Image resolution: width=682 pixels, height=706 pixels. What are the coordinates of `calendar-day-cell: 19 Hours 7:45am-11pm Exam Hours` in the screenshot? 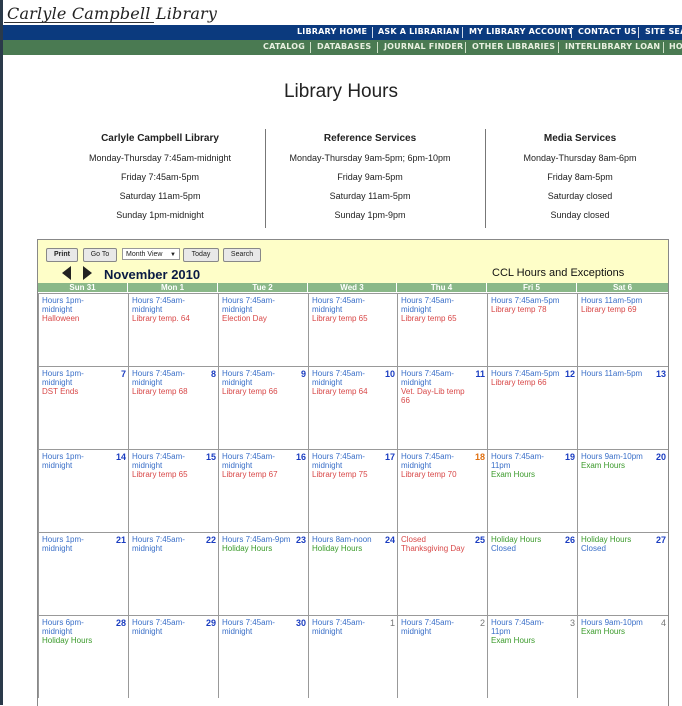 It's located at (532, 490).